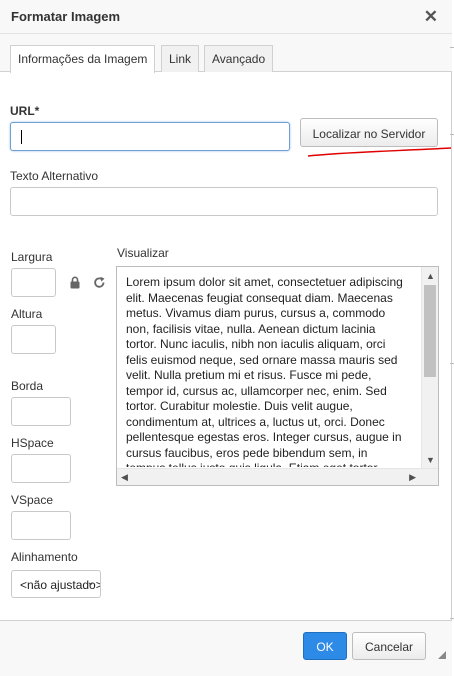 This screenshot has height=676, width=454. I want to click on tab-bar: Informações da Imagem Link Avançado, so click(226, 53).